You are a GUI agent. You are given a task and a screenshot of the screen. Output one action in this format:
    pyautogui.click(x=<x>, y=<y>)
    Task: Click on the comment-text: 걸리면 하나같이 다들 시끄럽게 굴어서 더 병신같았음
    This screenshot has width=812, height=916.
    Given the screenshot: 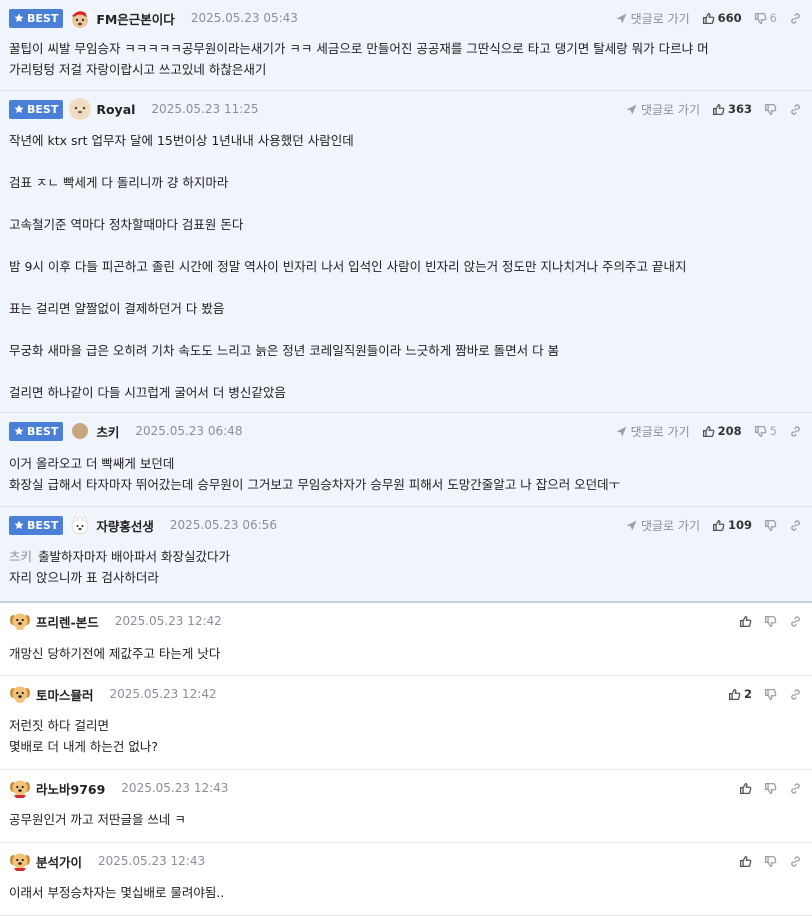 What is the action you would take?
    pyautogui.click(x=147, y=392)
    